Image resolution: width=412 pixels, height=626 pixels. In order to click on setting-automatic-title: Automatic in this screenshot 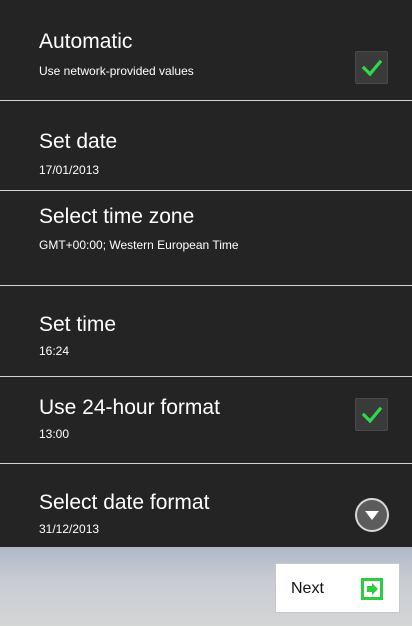, I will do `click(86, 41)`.